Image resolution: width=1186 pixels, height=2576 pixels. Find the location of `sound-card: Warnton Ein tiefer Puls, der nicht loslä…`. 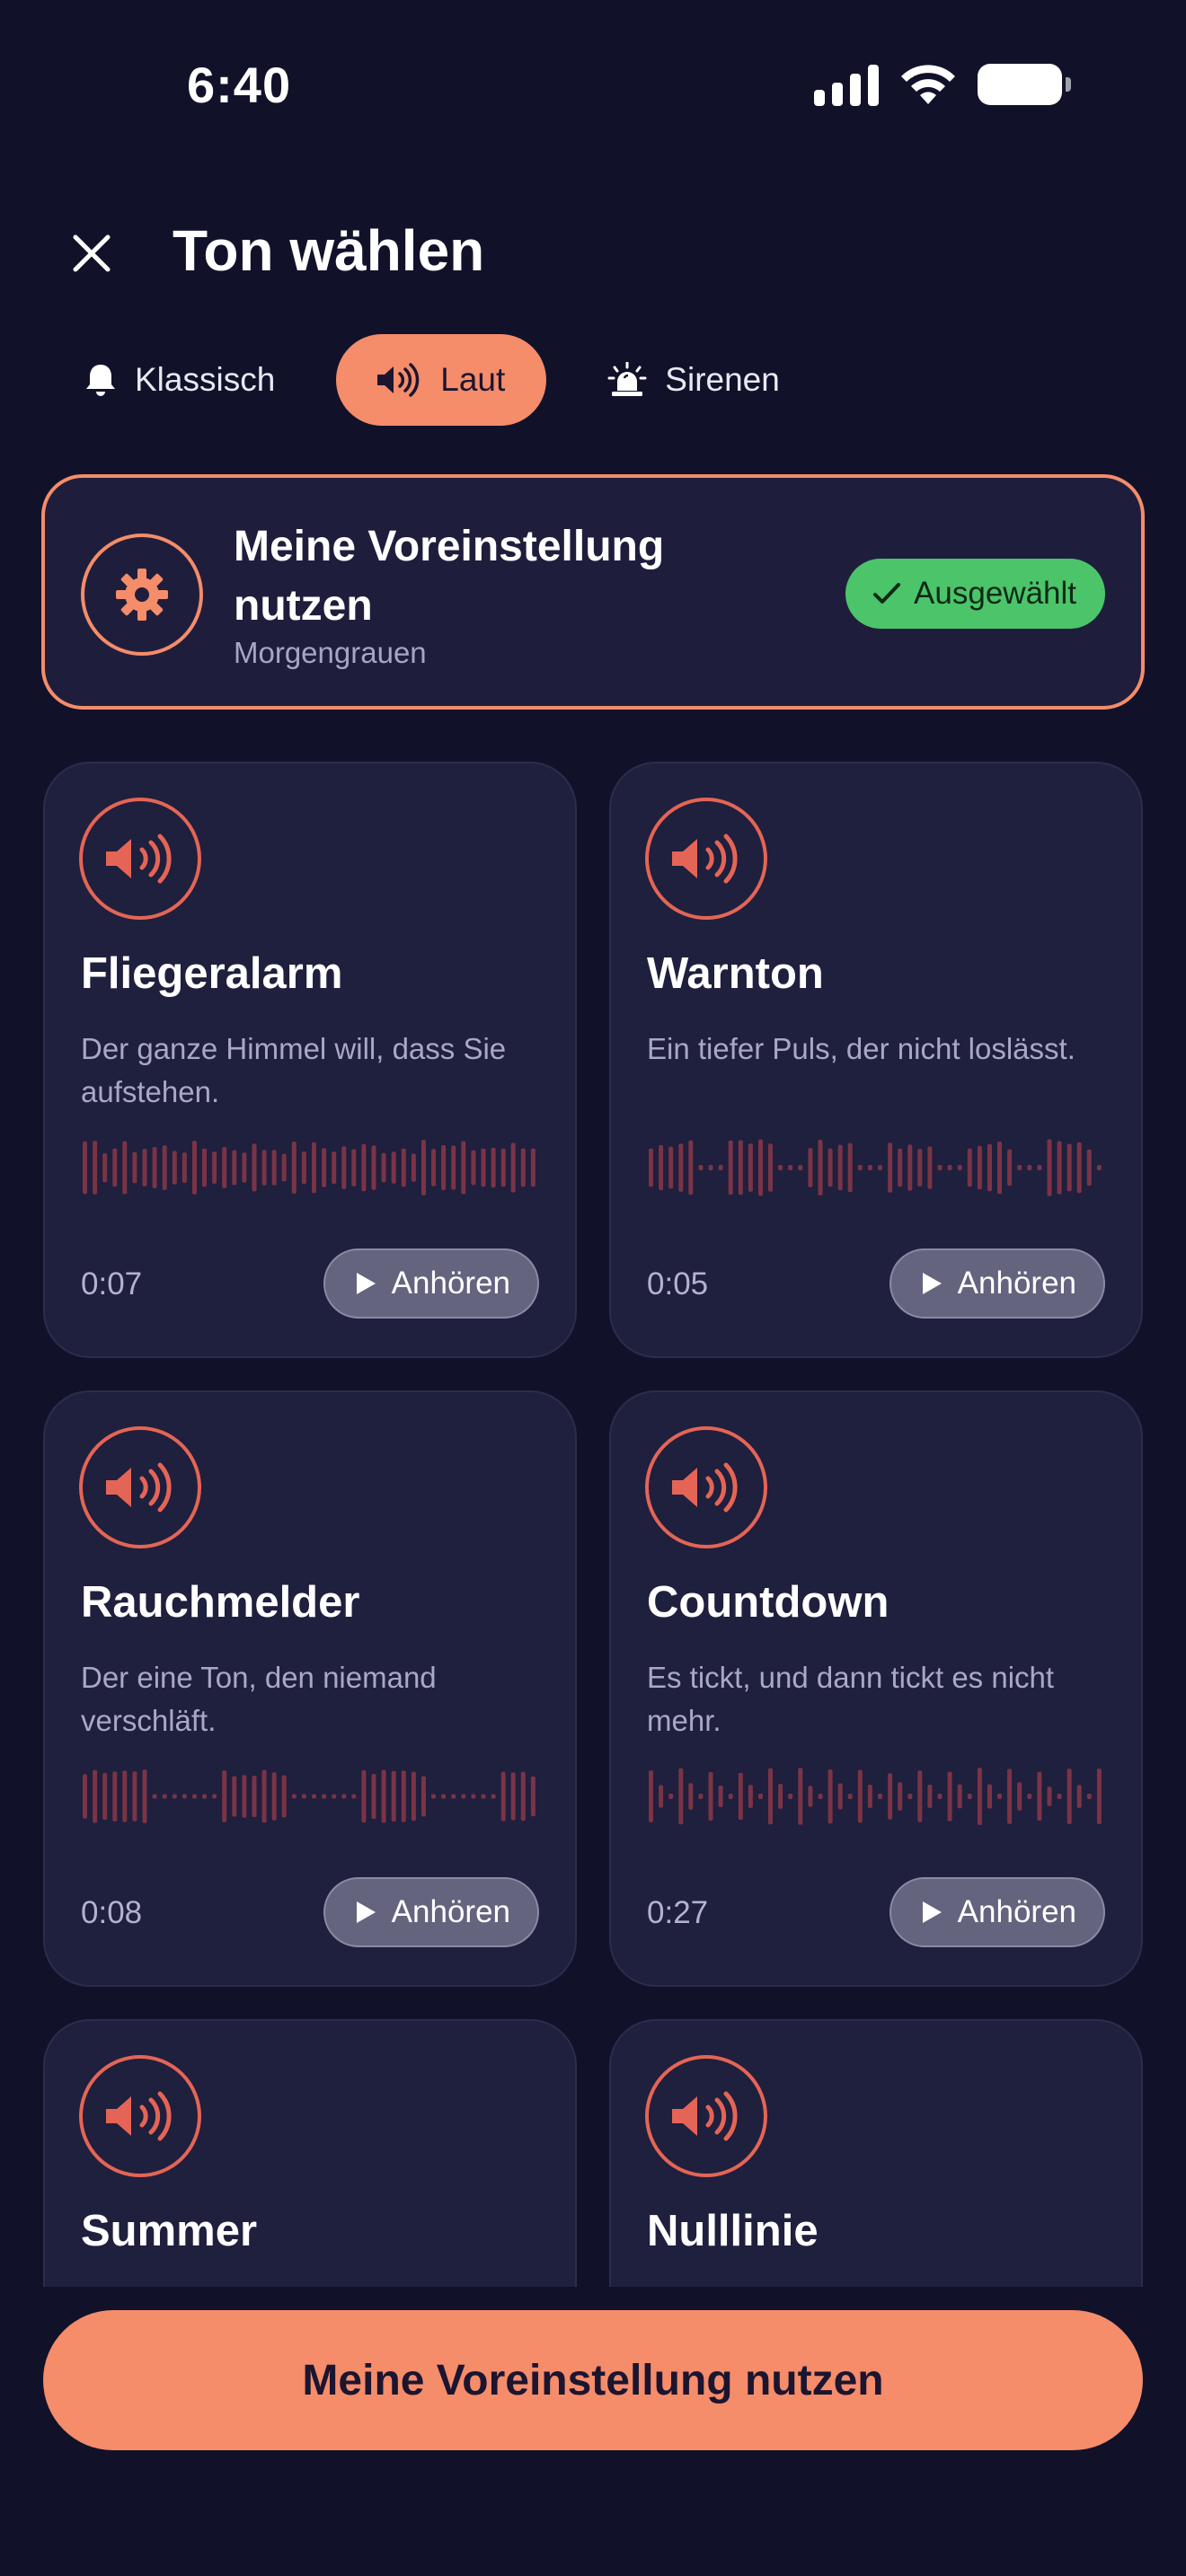

sound-card: Warnton Ein tiefer Puls, der nicht loslä… is located at coordinates (876, 1060).